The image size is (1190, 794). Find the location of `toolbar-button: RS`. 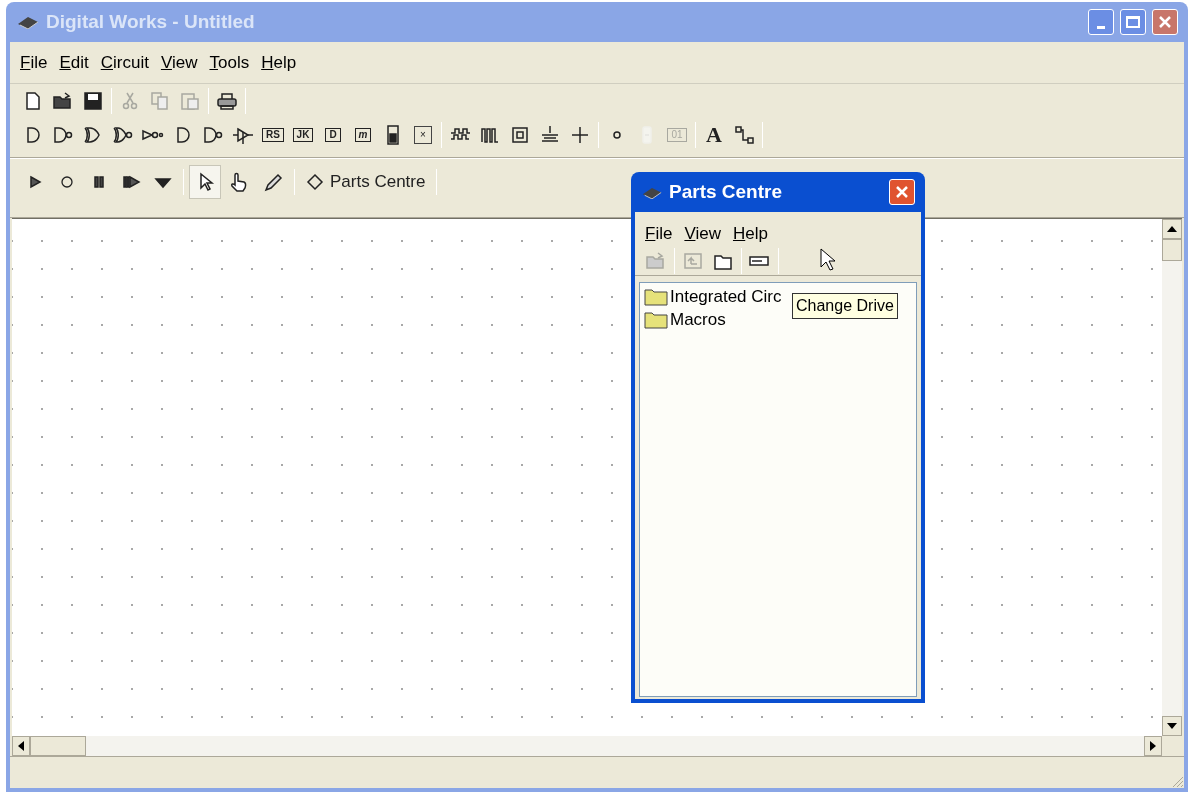

toolbar-button: RS is located at coordinates (273, 135).